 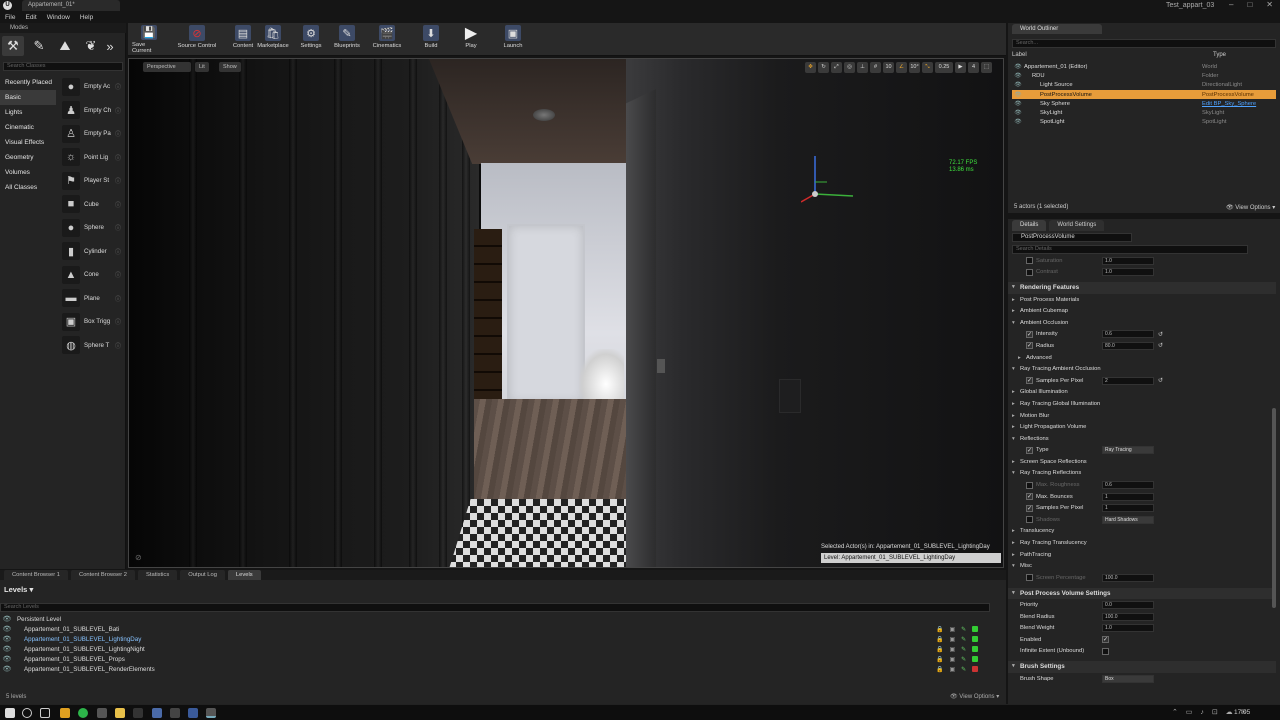 What do you see at coordinates (1142, 462) in the screenshot?
I see `details-group: ▸ Screen Space Reflections` at bounding box center [1142, 462].